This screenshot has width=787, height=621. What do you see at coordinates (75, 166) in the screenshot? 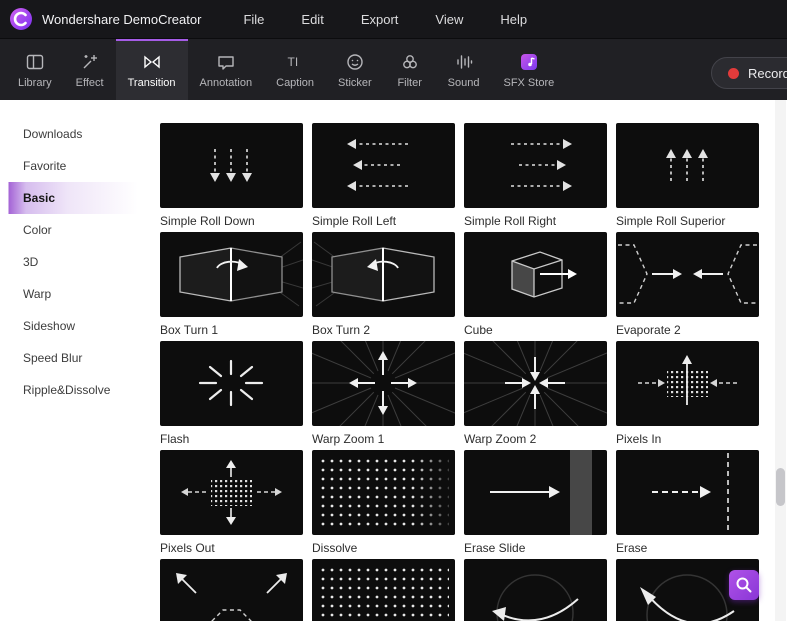
I see `sidebar-item-favorite: Favorite` at bounding box center [75, 166].